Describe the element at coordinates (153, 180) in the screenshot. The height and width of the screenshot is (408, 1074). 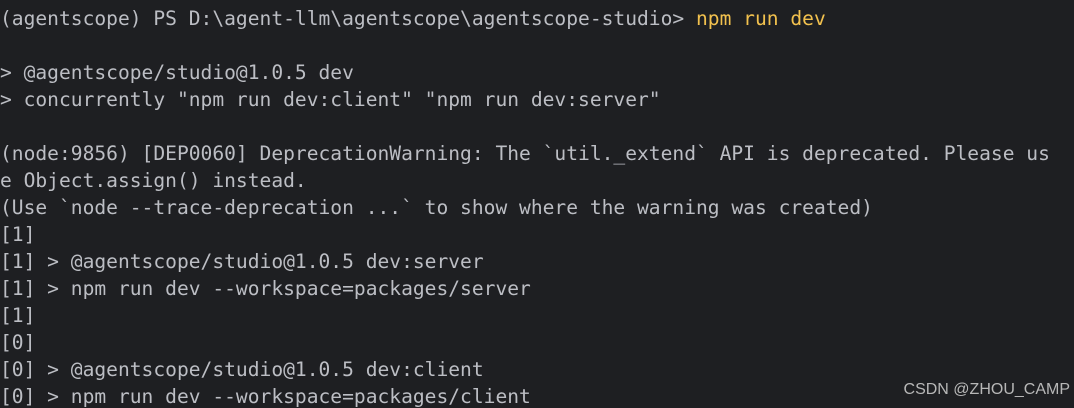
I see `output-line: e Object.assign() instead.` at that location.